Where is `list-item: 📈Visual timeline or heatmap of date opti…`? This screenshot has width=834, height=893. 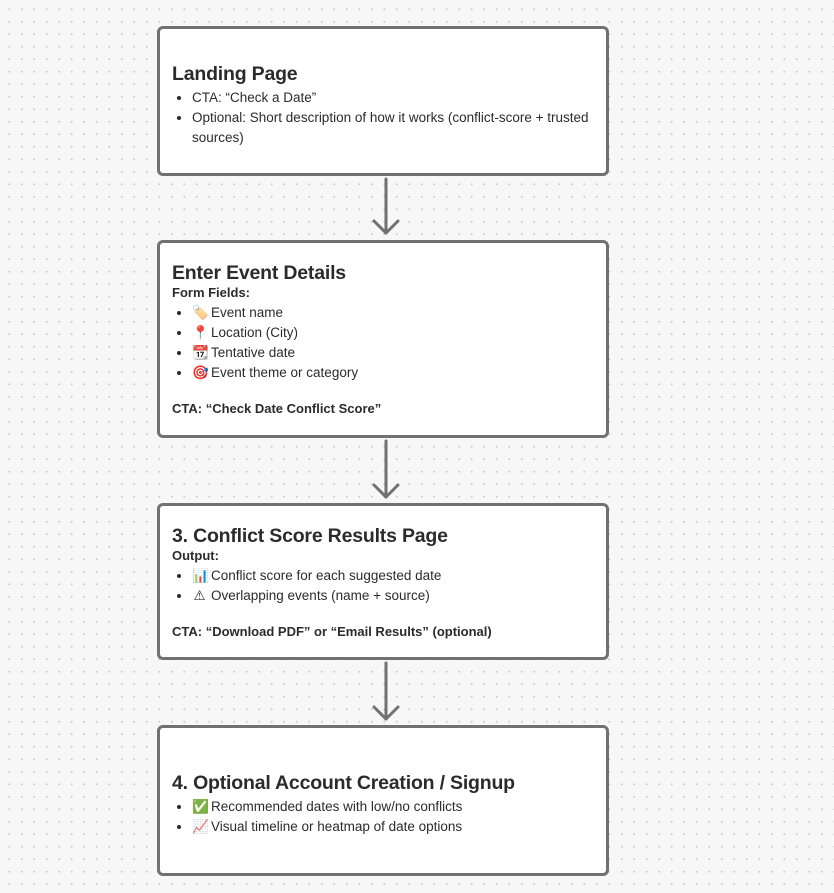 list-item: 📈Visual timeline or heatmap of date opti… is located at coordinates (399, 827).